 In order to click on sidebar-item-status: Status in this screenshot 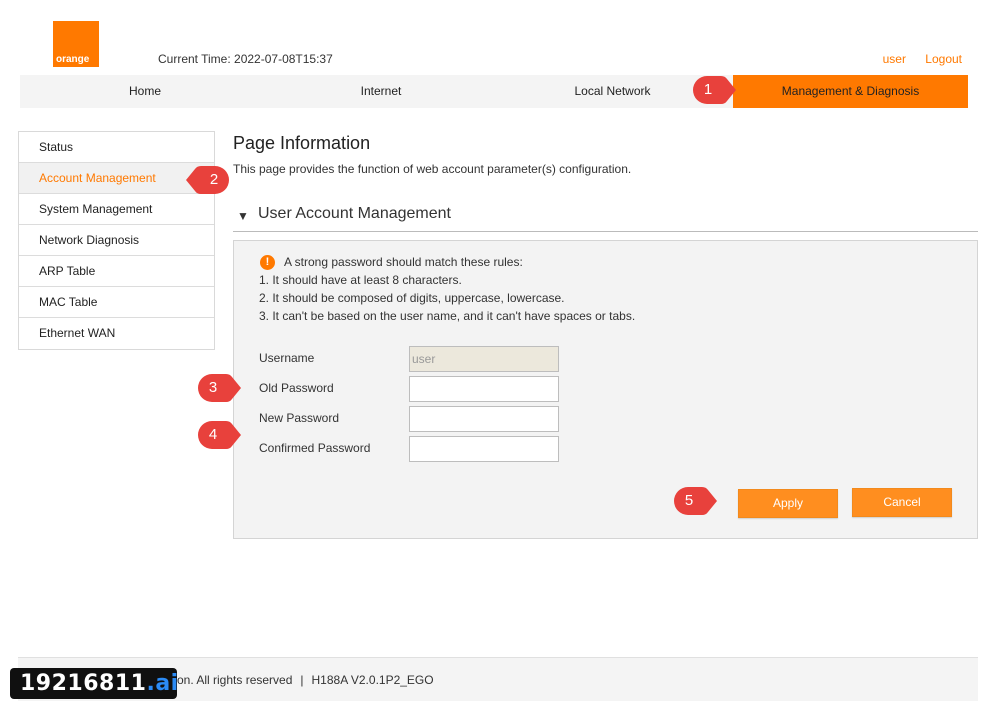, I will do `click(116, 147)`.